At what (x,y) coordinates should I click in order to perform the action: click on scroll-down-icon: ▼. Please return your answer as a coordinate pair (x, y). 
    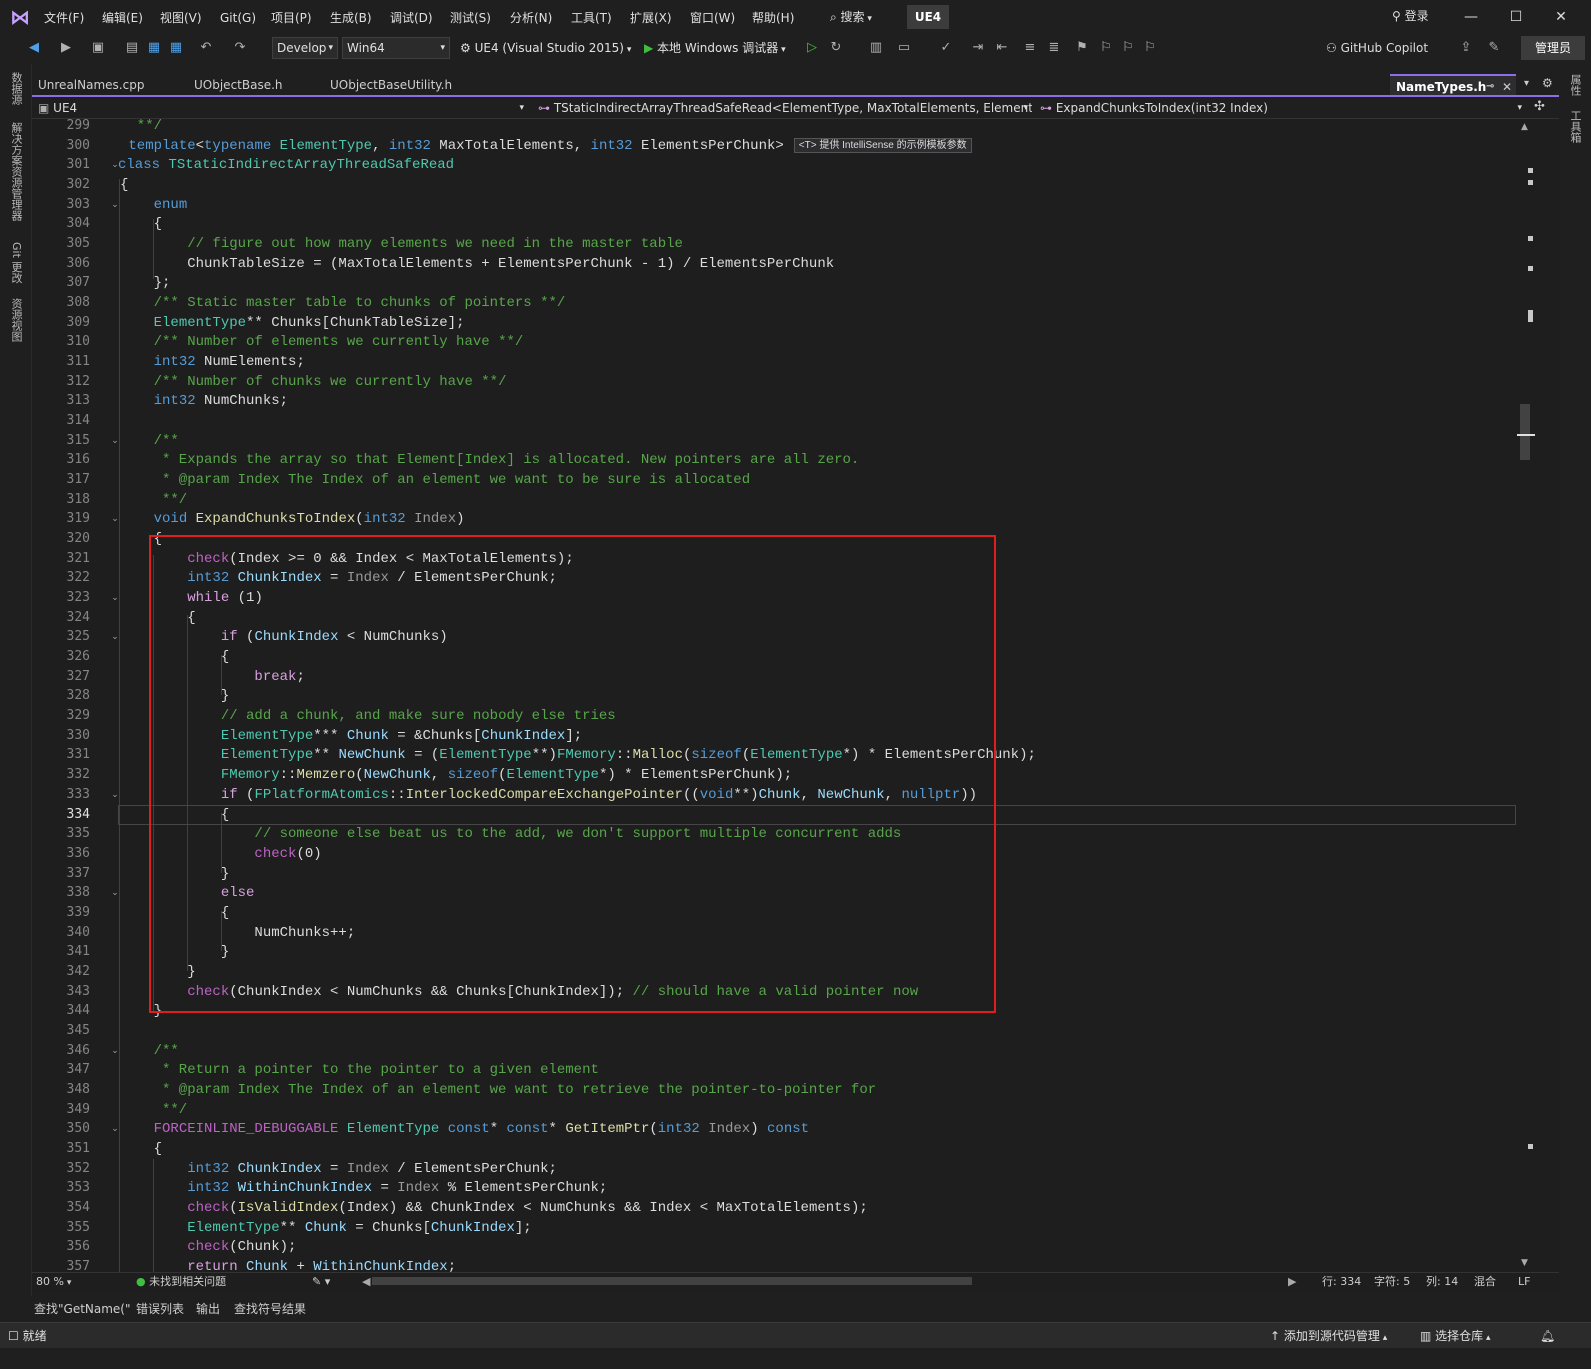
    Looking at the image, I should click on (1524, 1263).